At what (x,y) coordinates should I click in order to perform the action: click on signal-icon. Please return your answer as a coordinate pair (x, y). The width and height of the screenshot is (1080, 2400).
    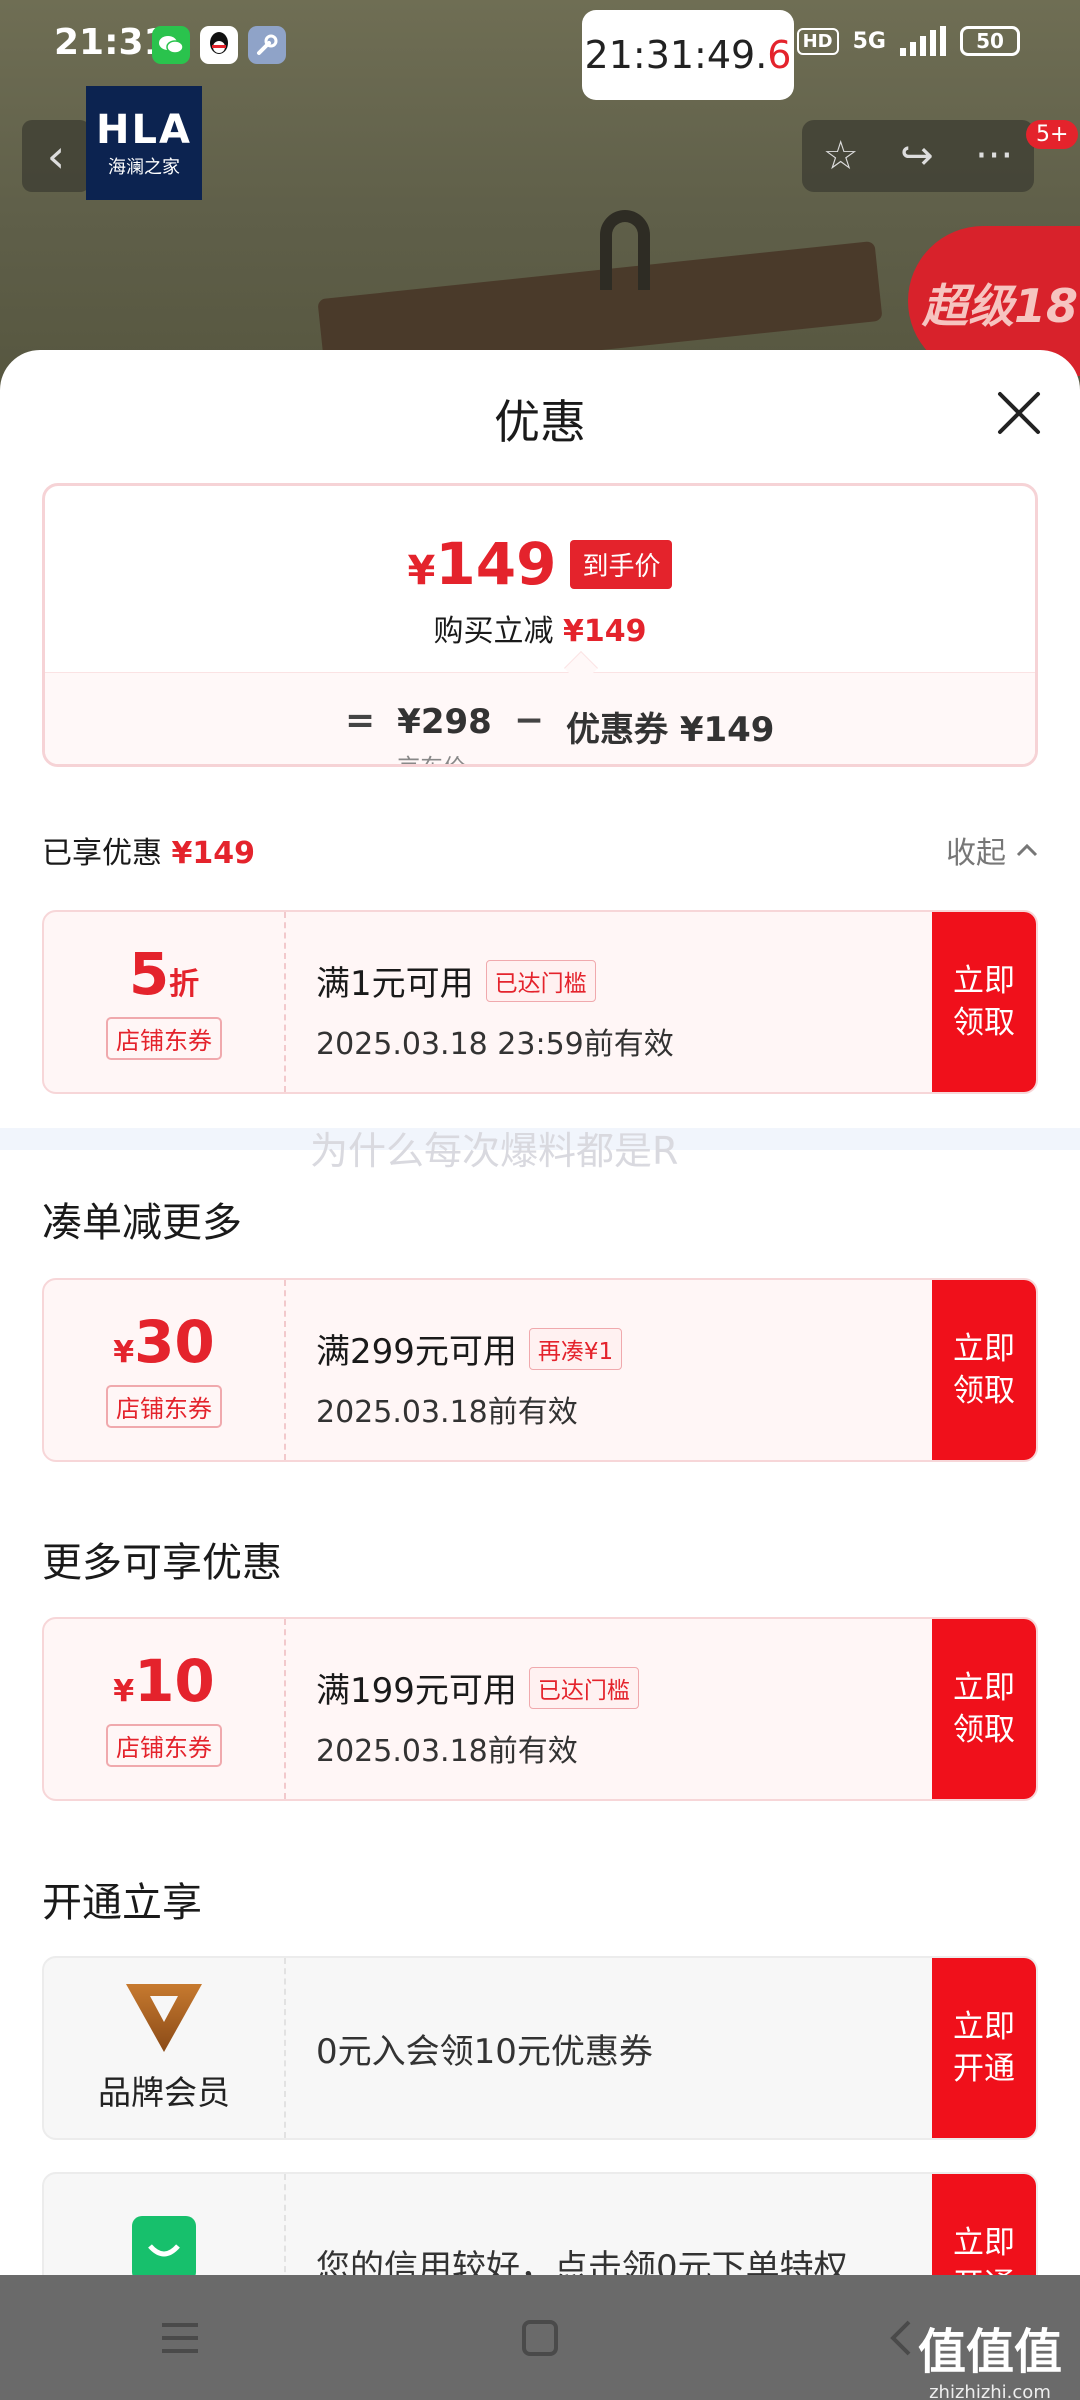
    Looking at the image, I should click on (923, 41).